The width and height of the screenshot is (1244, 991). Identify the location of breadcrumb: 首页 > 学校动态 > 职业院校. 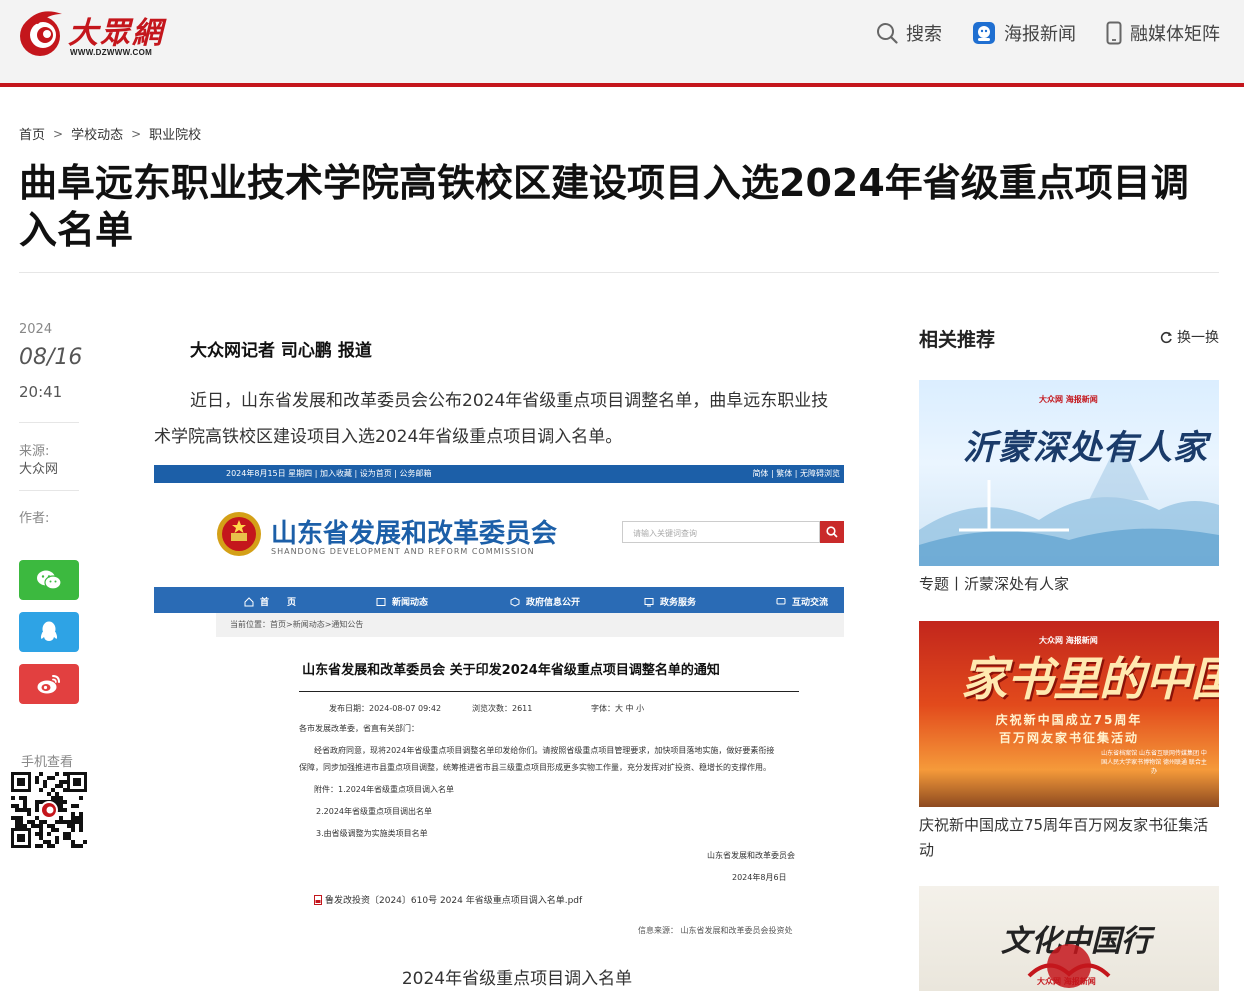
(110, 134).